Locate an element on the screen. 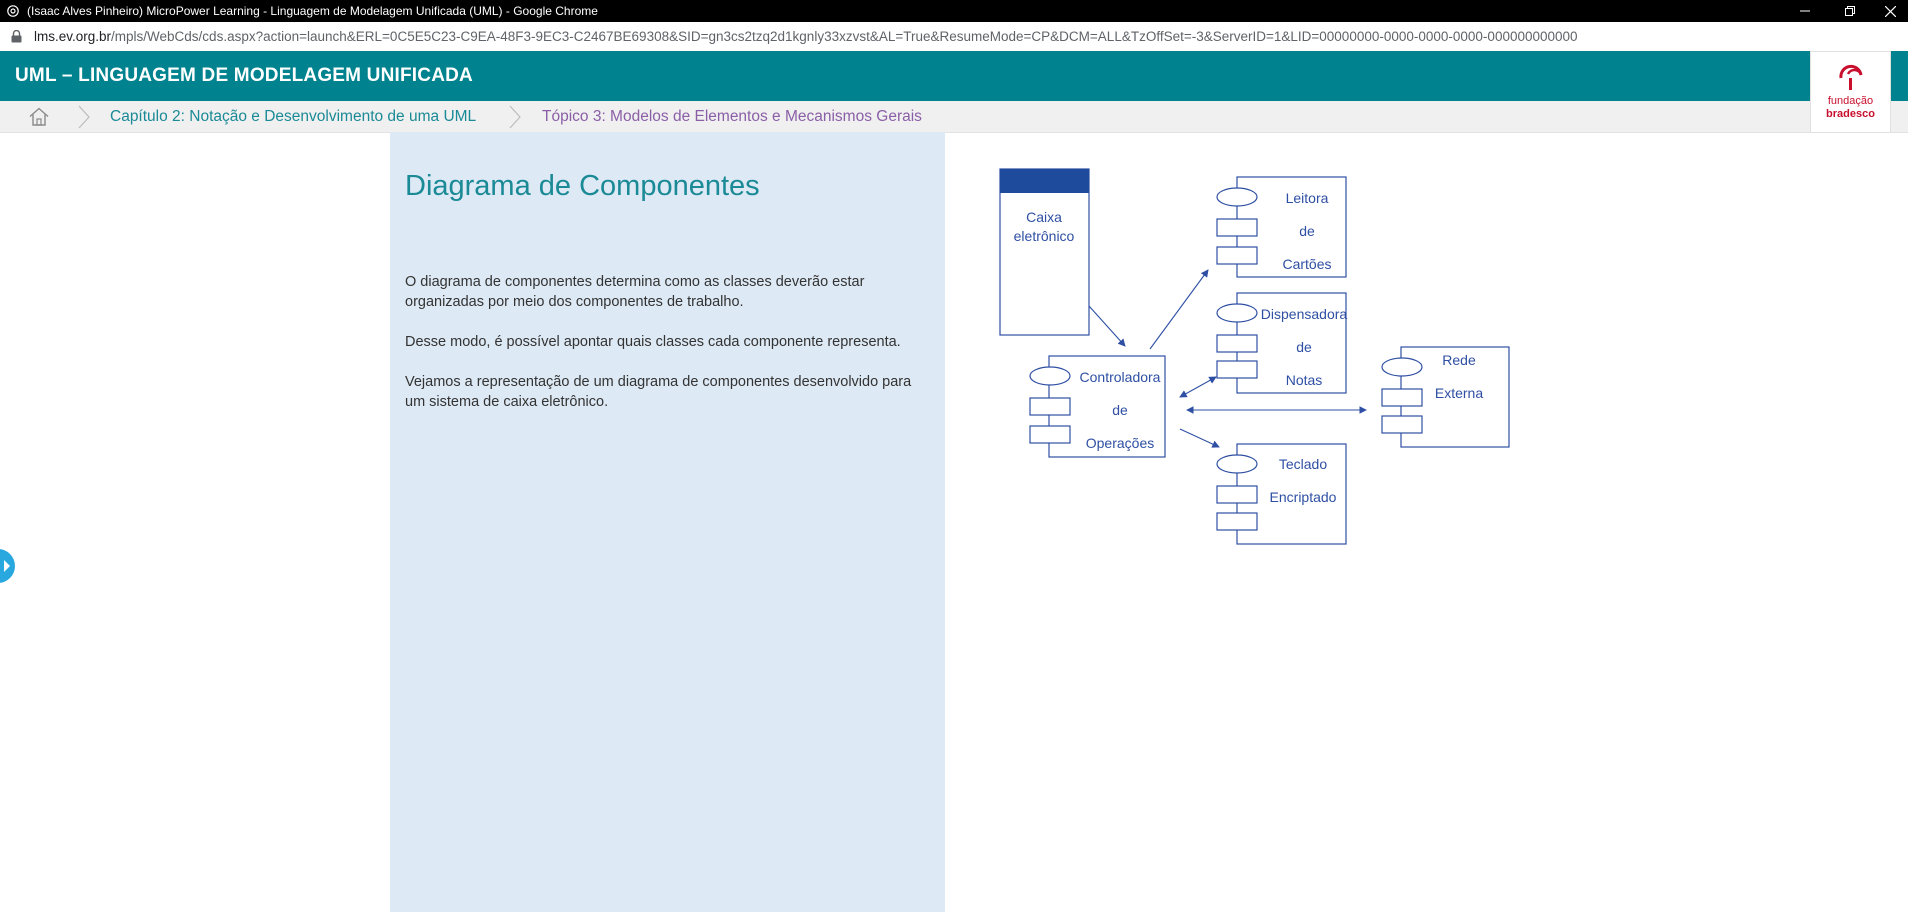 The width and height of the screenshot is (1908, 912). dispenser-label-line2: de is located at coordinates (1304, 347).